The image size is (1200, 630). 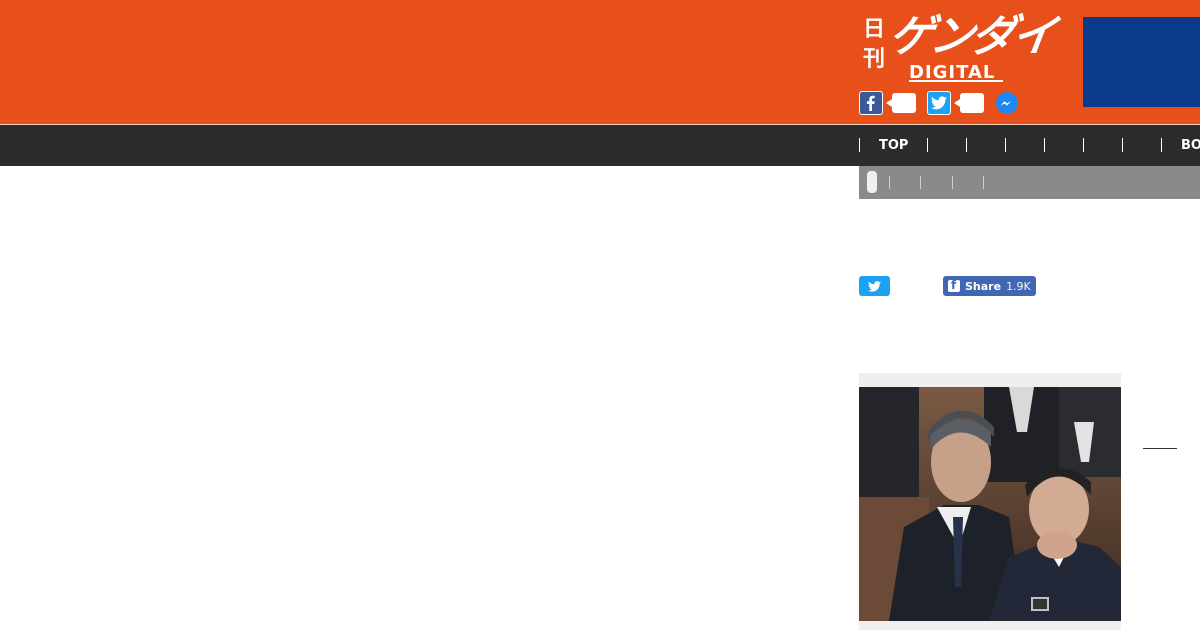 I want to click on article-photo, so click(x=990, y=504).